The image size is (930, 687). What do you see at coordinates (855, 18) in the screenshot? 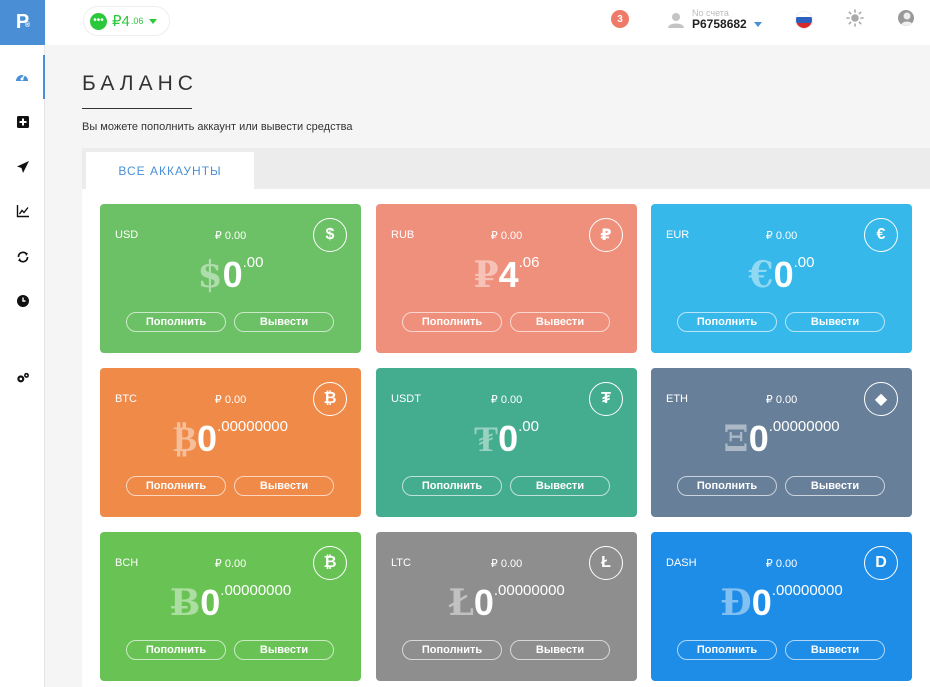
I see `sun-icon` at bounding box center [855, 18].